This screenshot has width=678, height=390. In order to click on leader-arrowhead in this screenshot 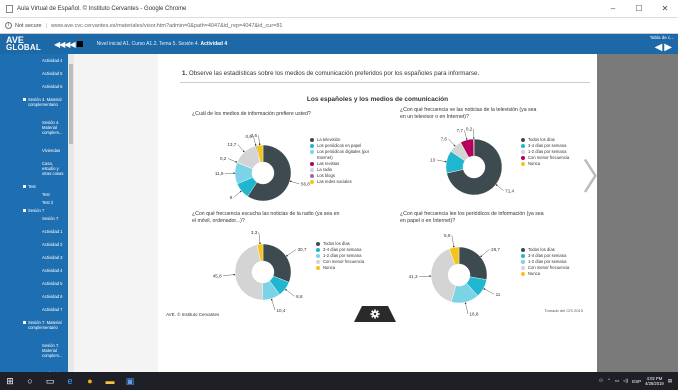, I will do `click(454, 246)`.